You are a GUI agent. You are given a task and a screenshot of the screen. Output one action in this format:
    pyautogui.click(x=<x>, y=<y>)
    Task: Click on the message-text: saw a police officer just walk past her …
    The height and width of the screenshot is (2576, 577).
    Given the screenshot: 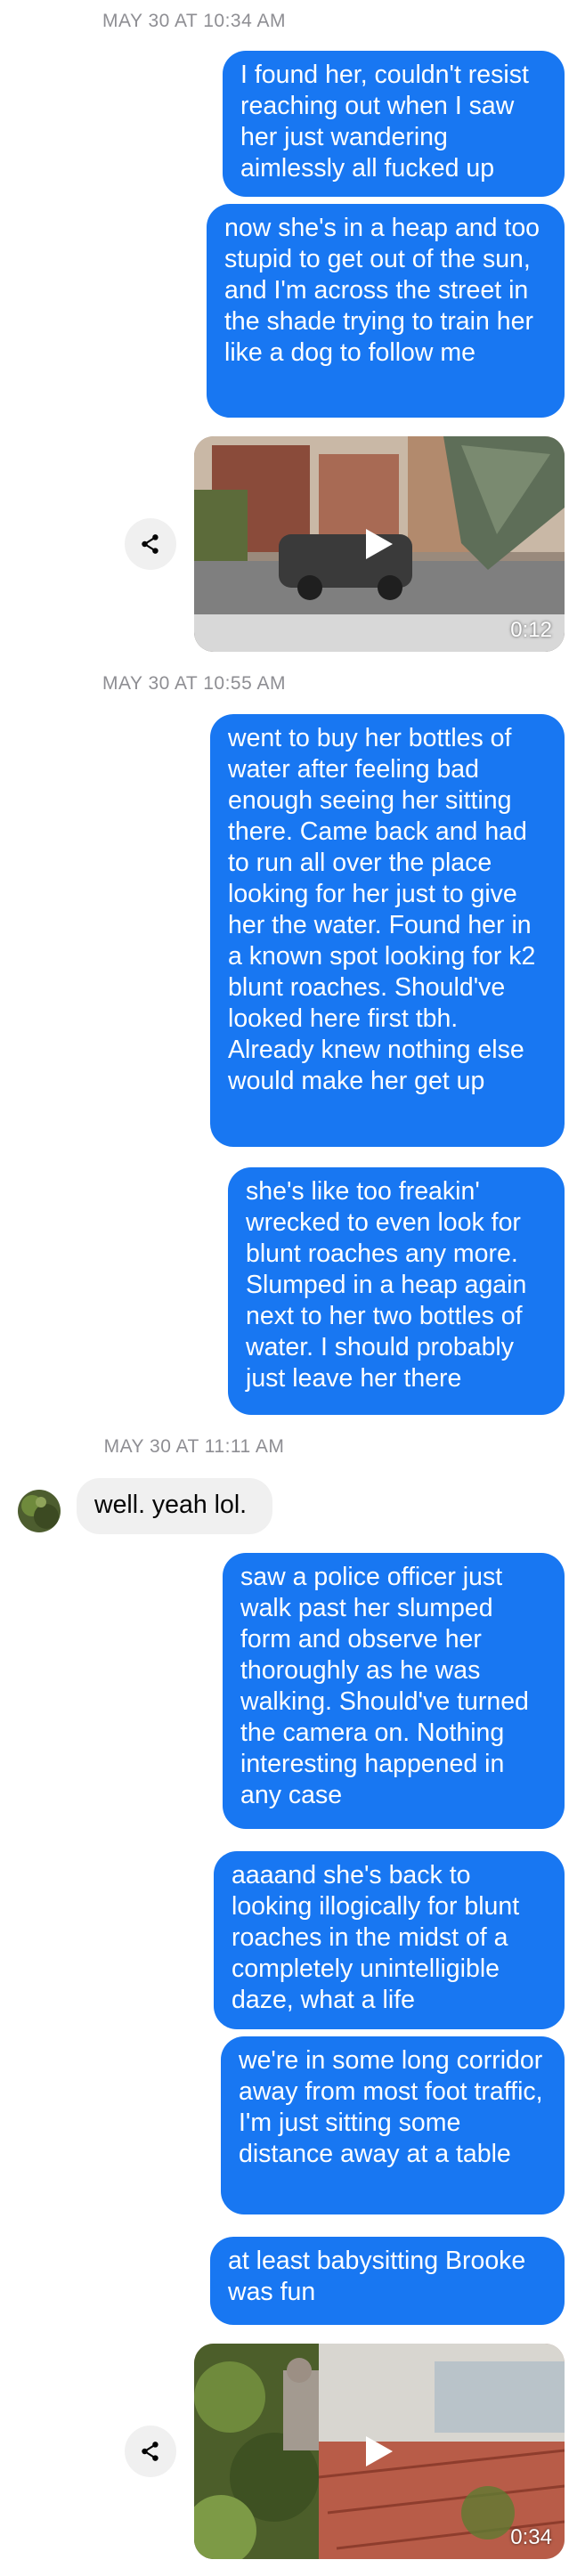 What is the action you would take?
    pyautogui.click(x=384, y=1686)
    